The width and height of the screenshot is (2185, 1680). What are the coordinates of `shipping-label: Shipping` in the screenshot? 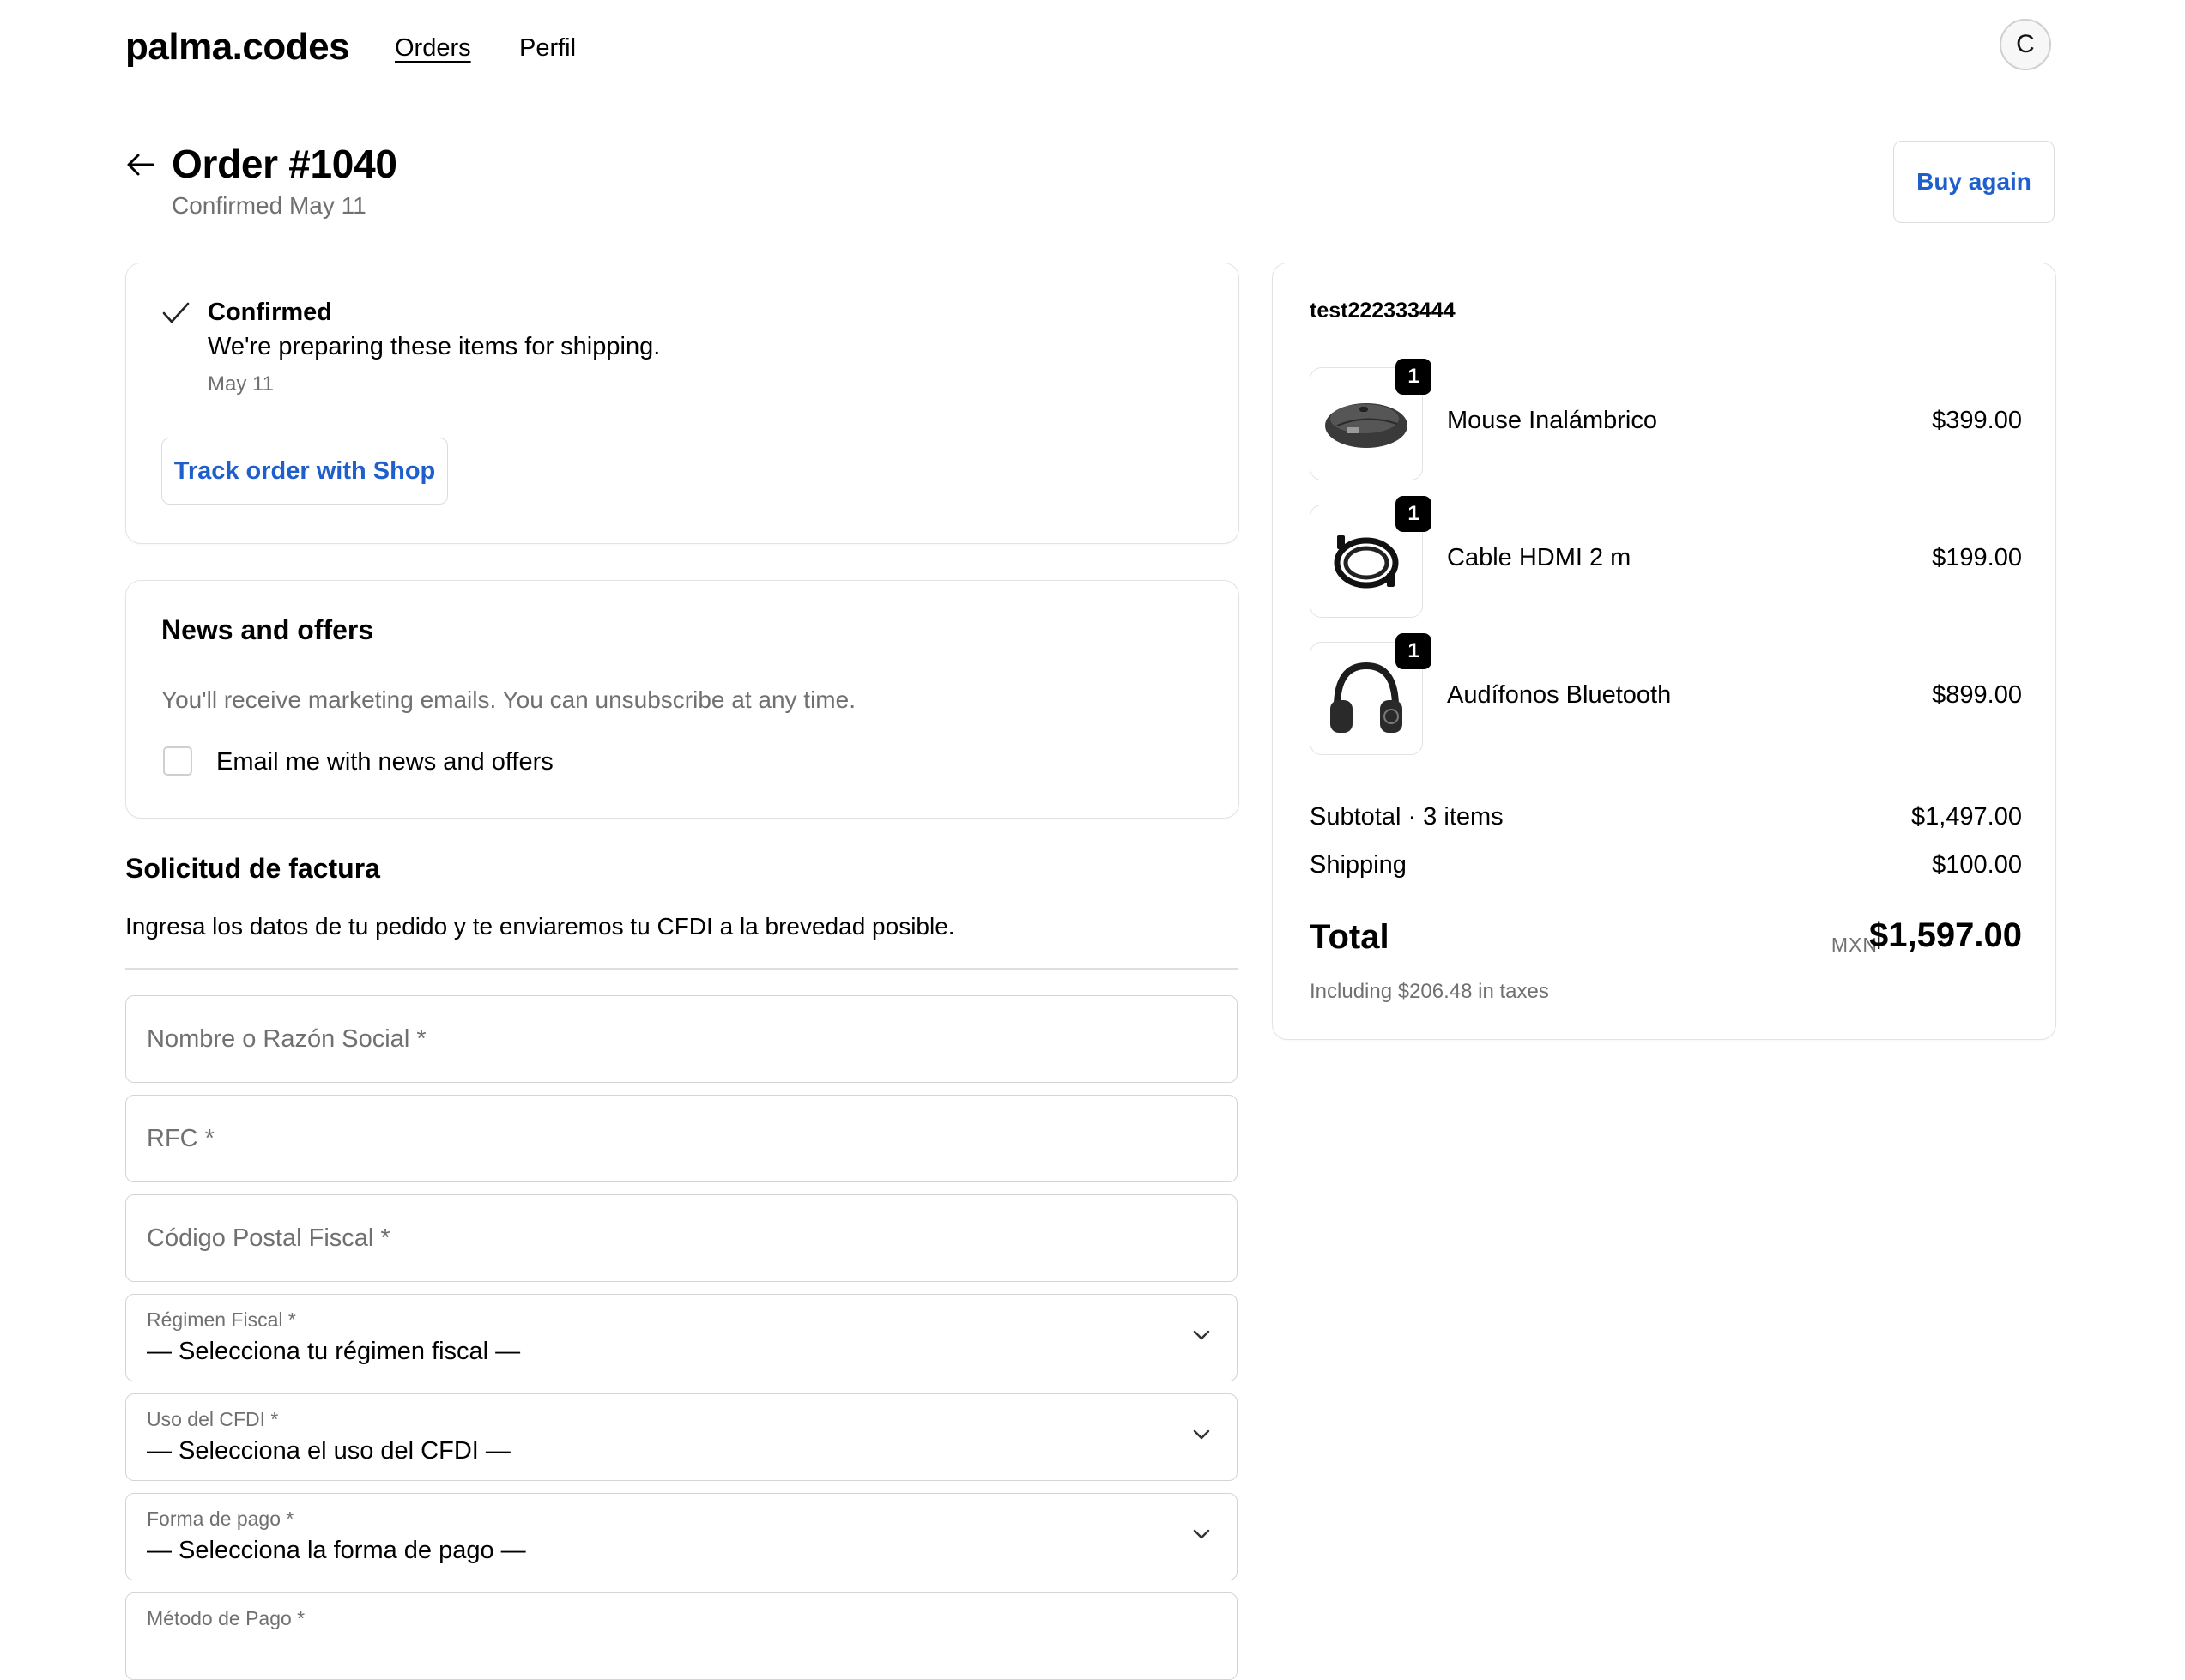 It's located at (1358, 865).